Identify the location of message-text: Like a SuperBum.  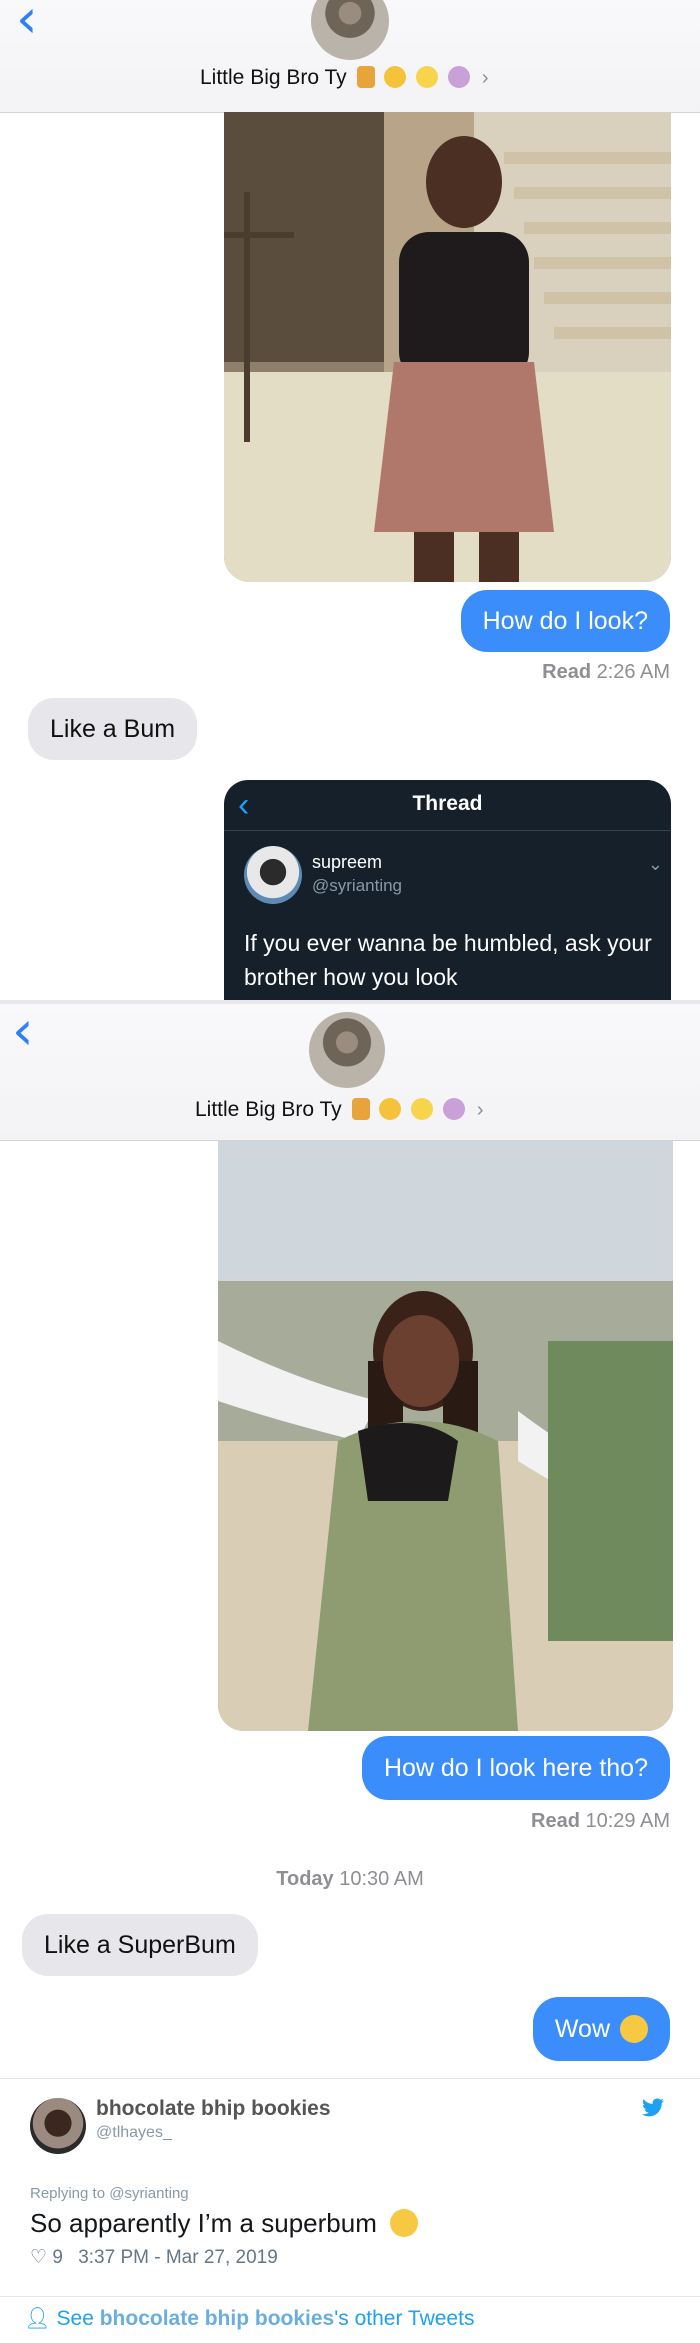
(140, 1944).